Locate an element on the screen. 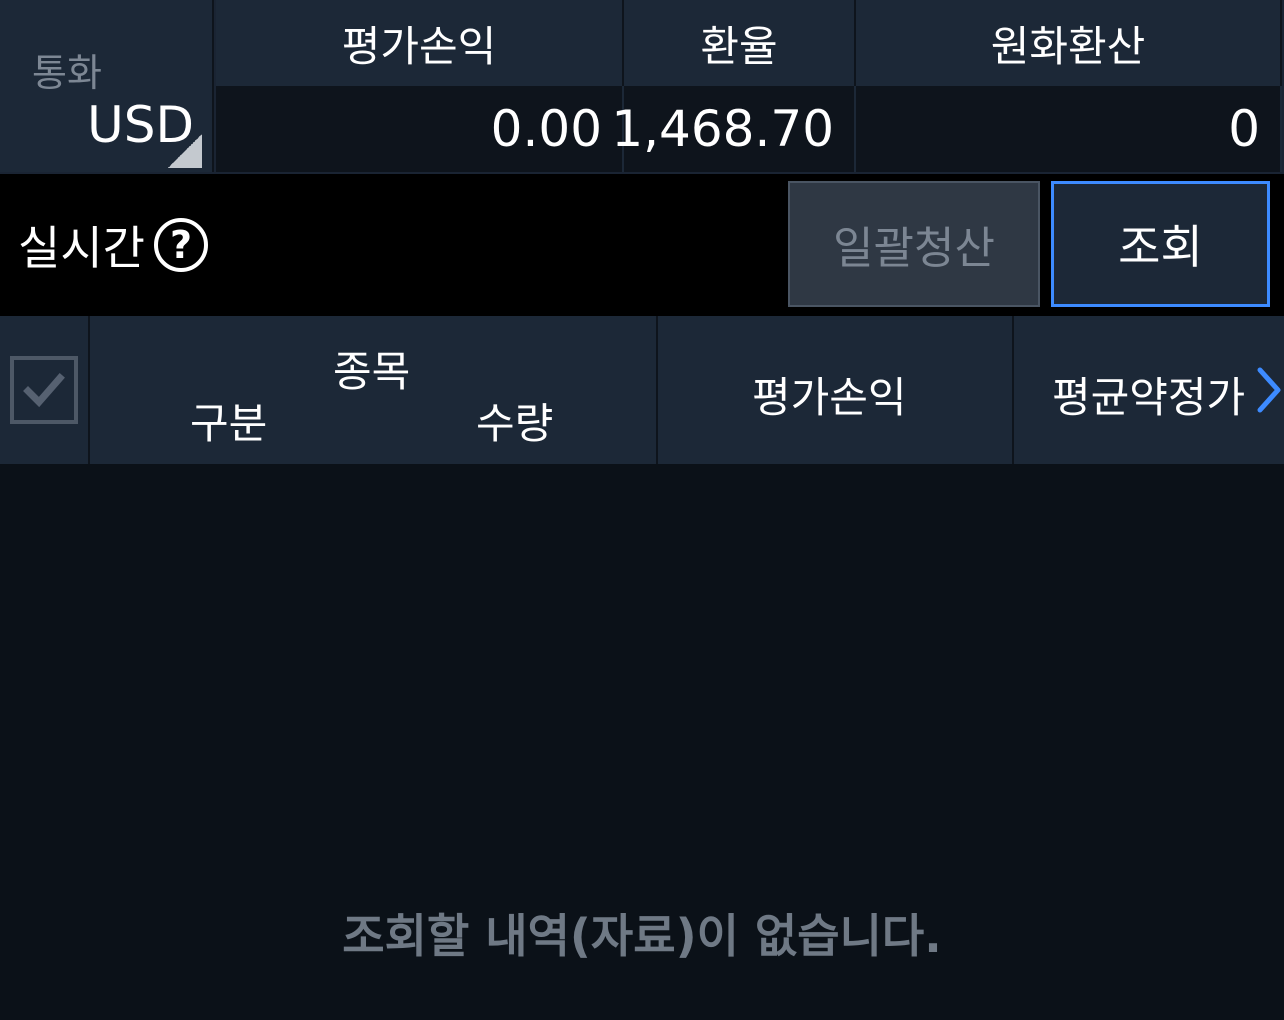 Image resolution: width=1284 pixels, height=1020 pixels. chevron-right-icon is located at coordinates (1268, 390).